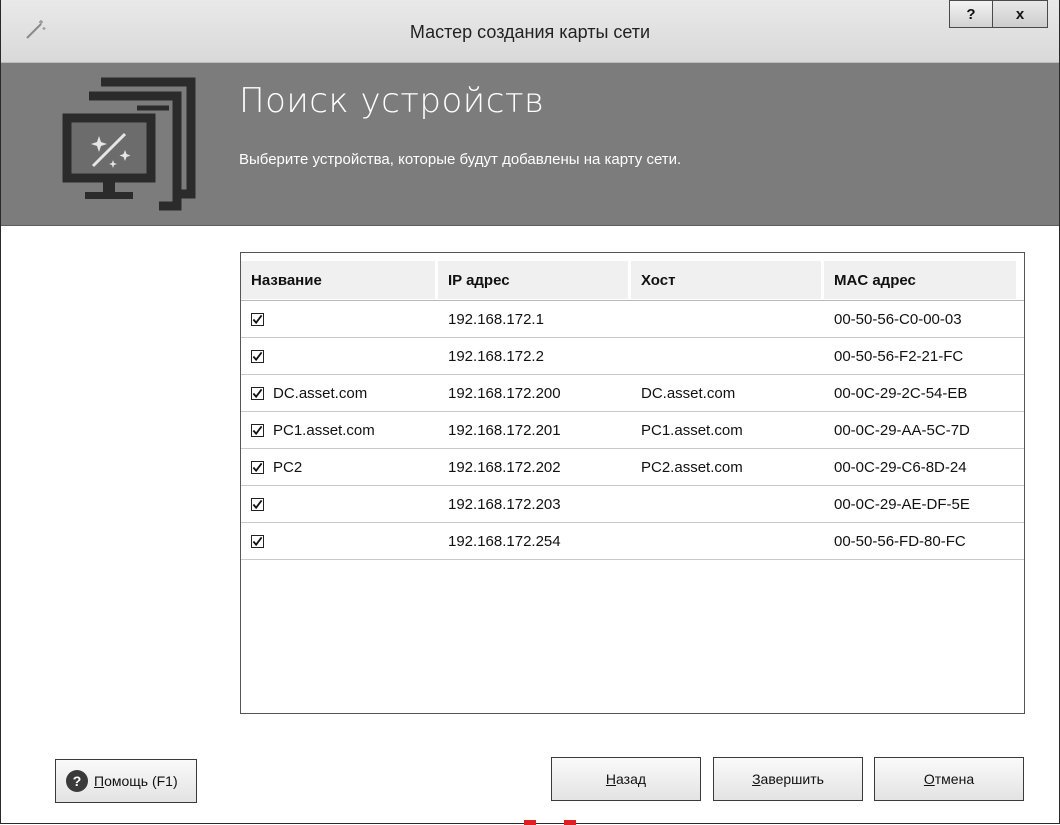 Image resolution: width=1060 pixels, height=825 pixels. Describe the element at coordinates (496, 356) in the screenshot. I see `device-ip: 192.168.172.2` at that location.